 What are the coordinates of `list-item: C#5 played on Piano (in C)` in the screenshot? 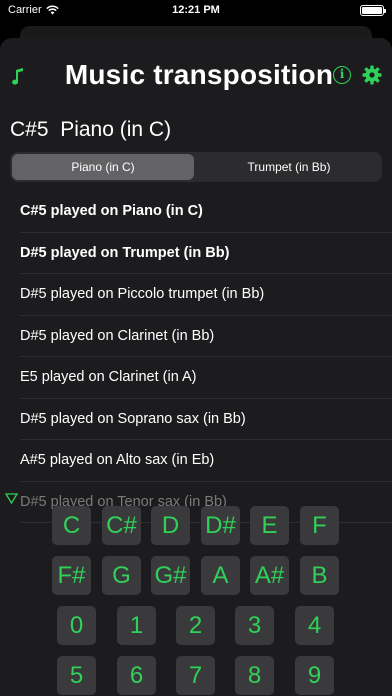 It's located at (206, 212).